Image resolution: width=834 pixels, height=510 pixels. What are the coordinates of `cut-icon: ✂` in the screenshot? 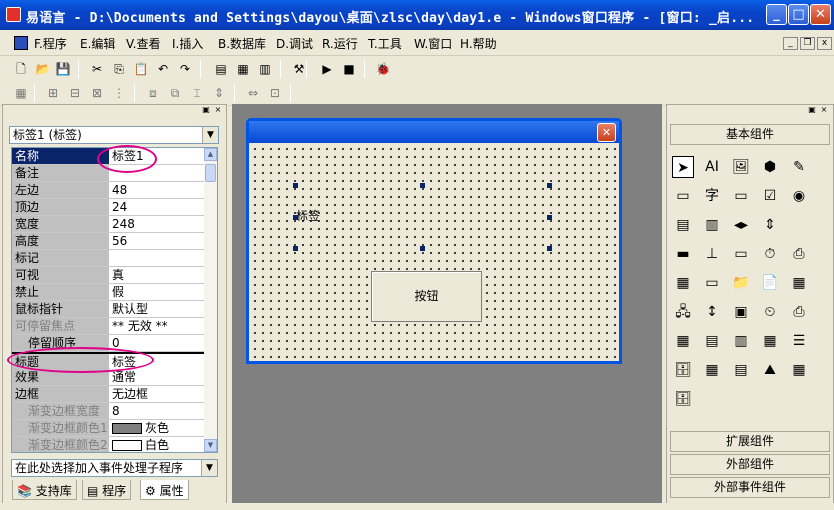 It's located at (97, 69).